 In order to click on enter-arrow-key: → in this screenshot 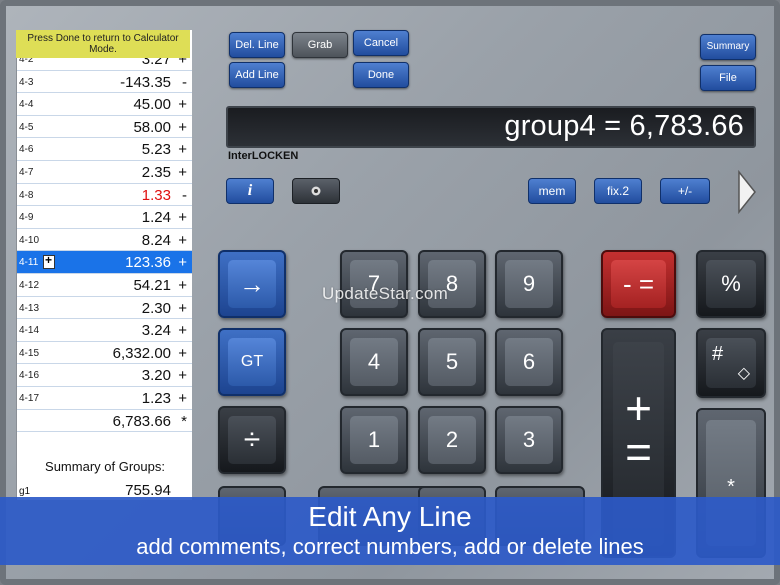, I will do `click(252, 284)`.